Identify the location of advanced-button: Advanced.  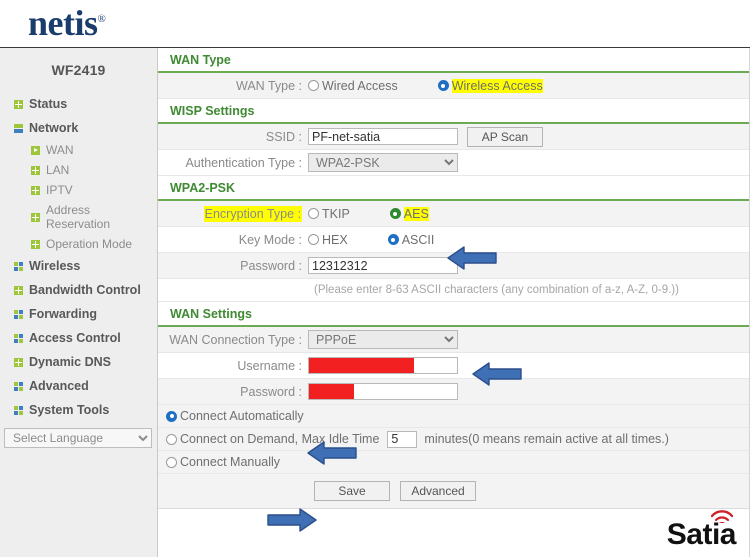
(438, 491).